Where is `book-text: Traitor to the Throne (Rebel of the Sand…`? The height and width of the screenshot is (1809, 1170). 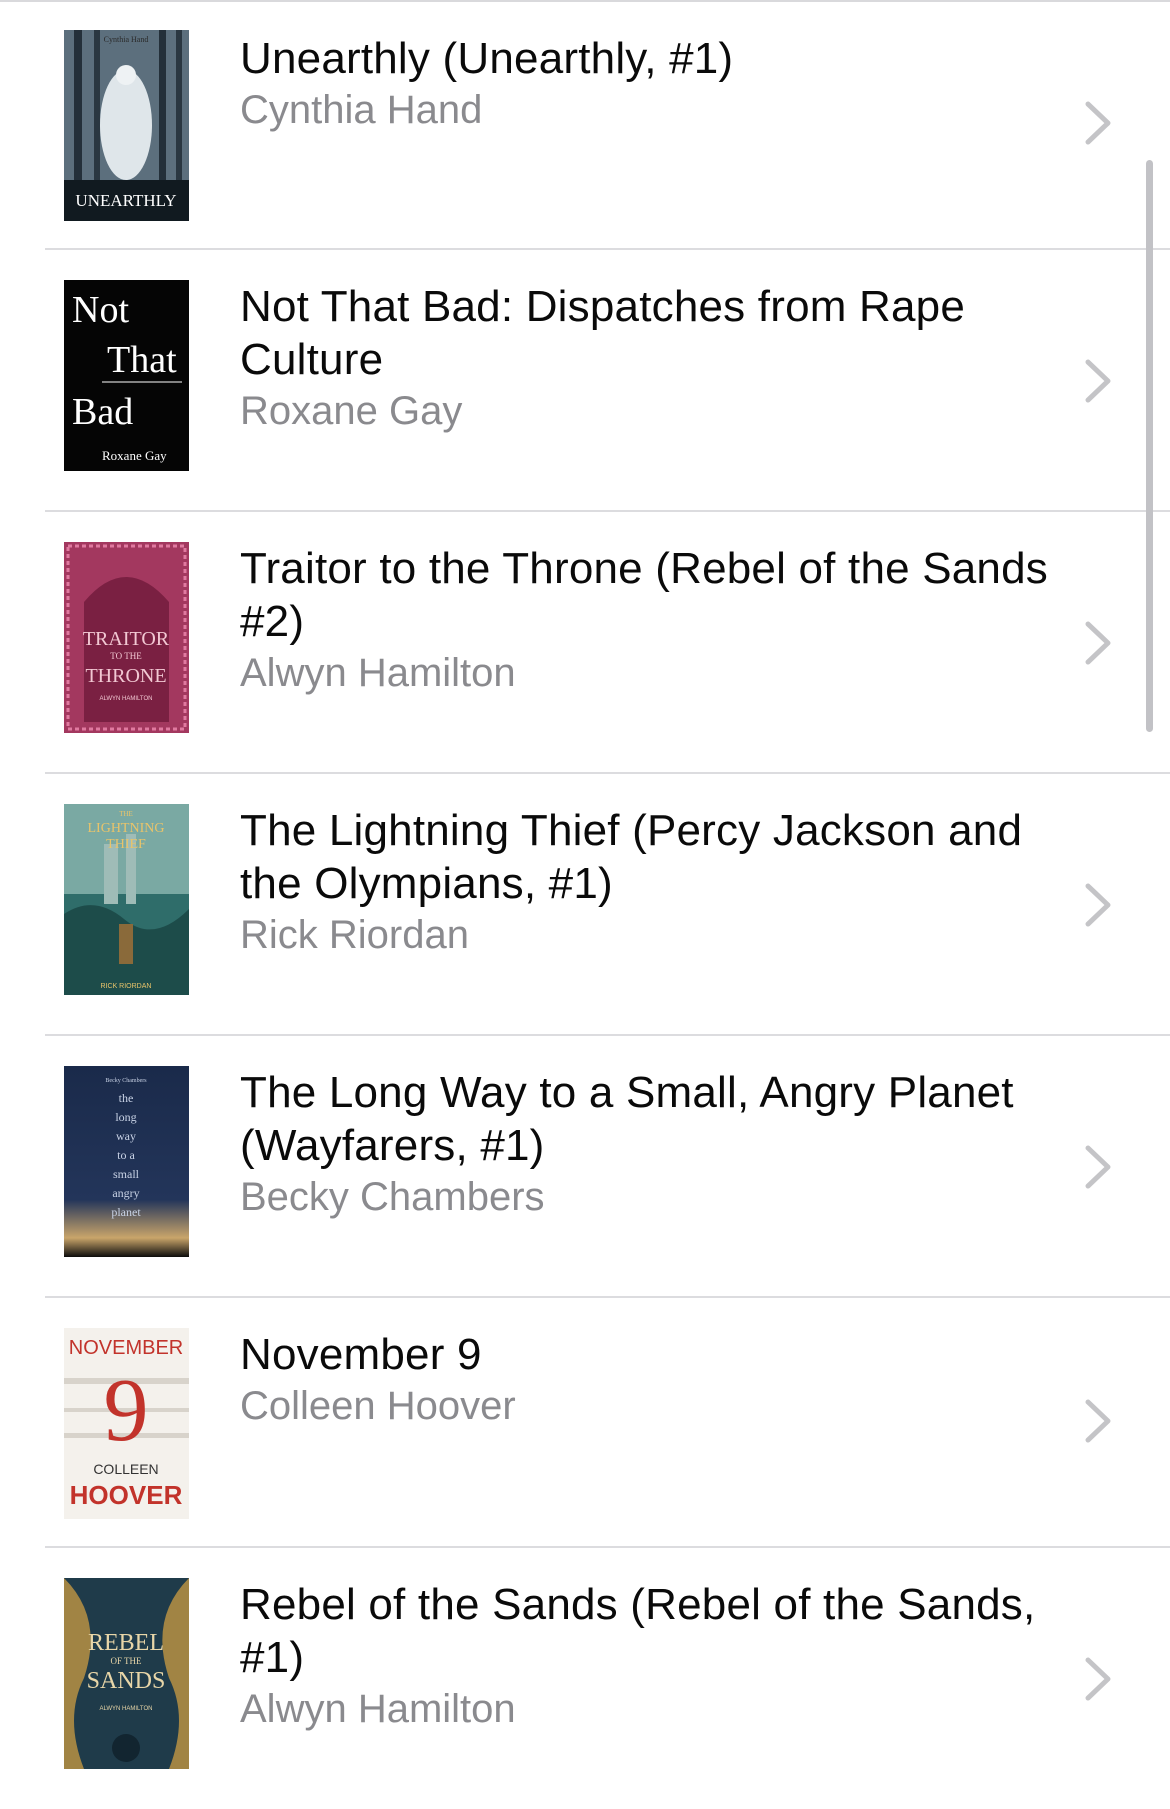
book-text: Traitor to the Throne (Rebel of the Sand… is located at coordinates (650, 620).